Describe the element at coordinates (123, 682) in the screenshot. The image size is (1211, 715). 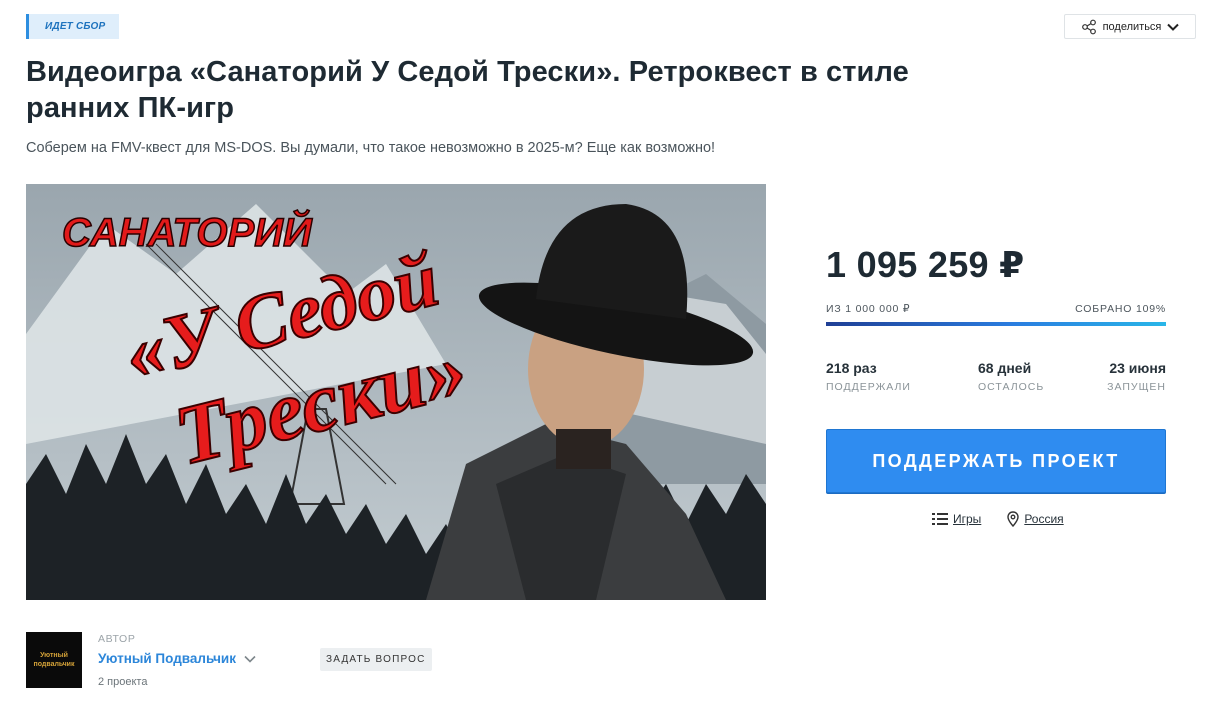
I see `author-projects-count: 2 проекта` at that location.